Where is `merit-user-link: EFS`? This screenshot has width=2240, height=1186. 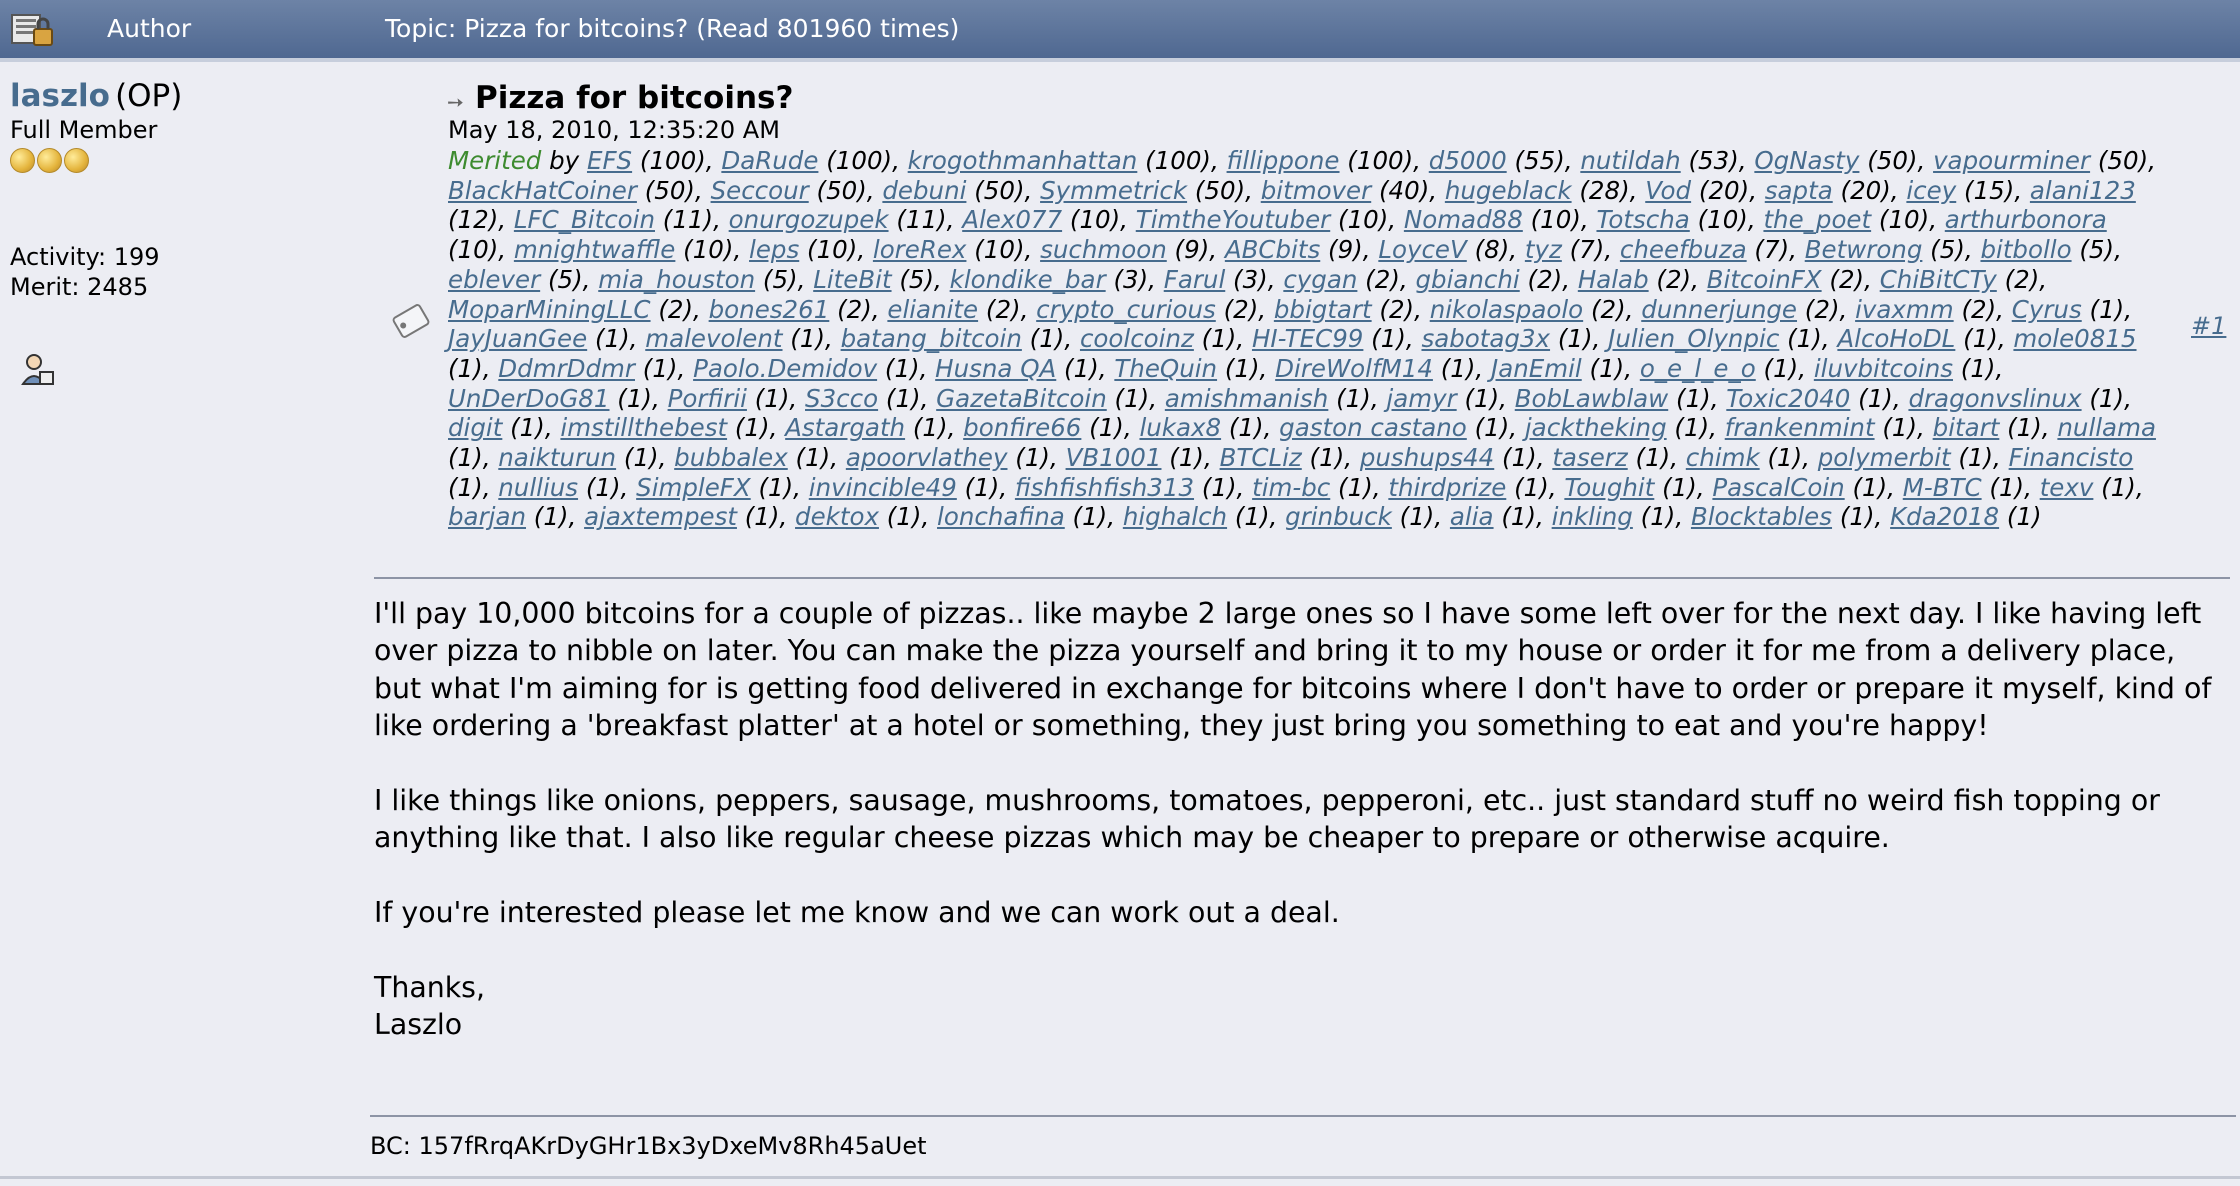 merit-user-link: EFS is located at coordinates (609, 160).